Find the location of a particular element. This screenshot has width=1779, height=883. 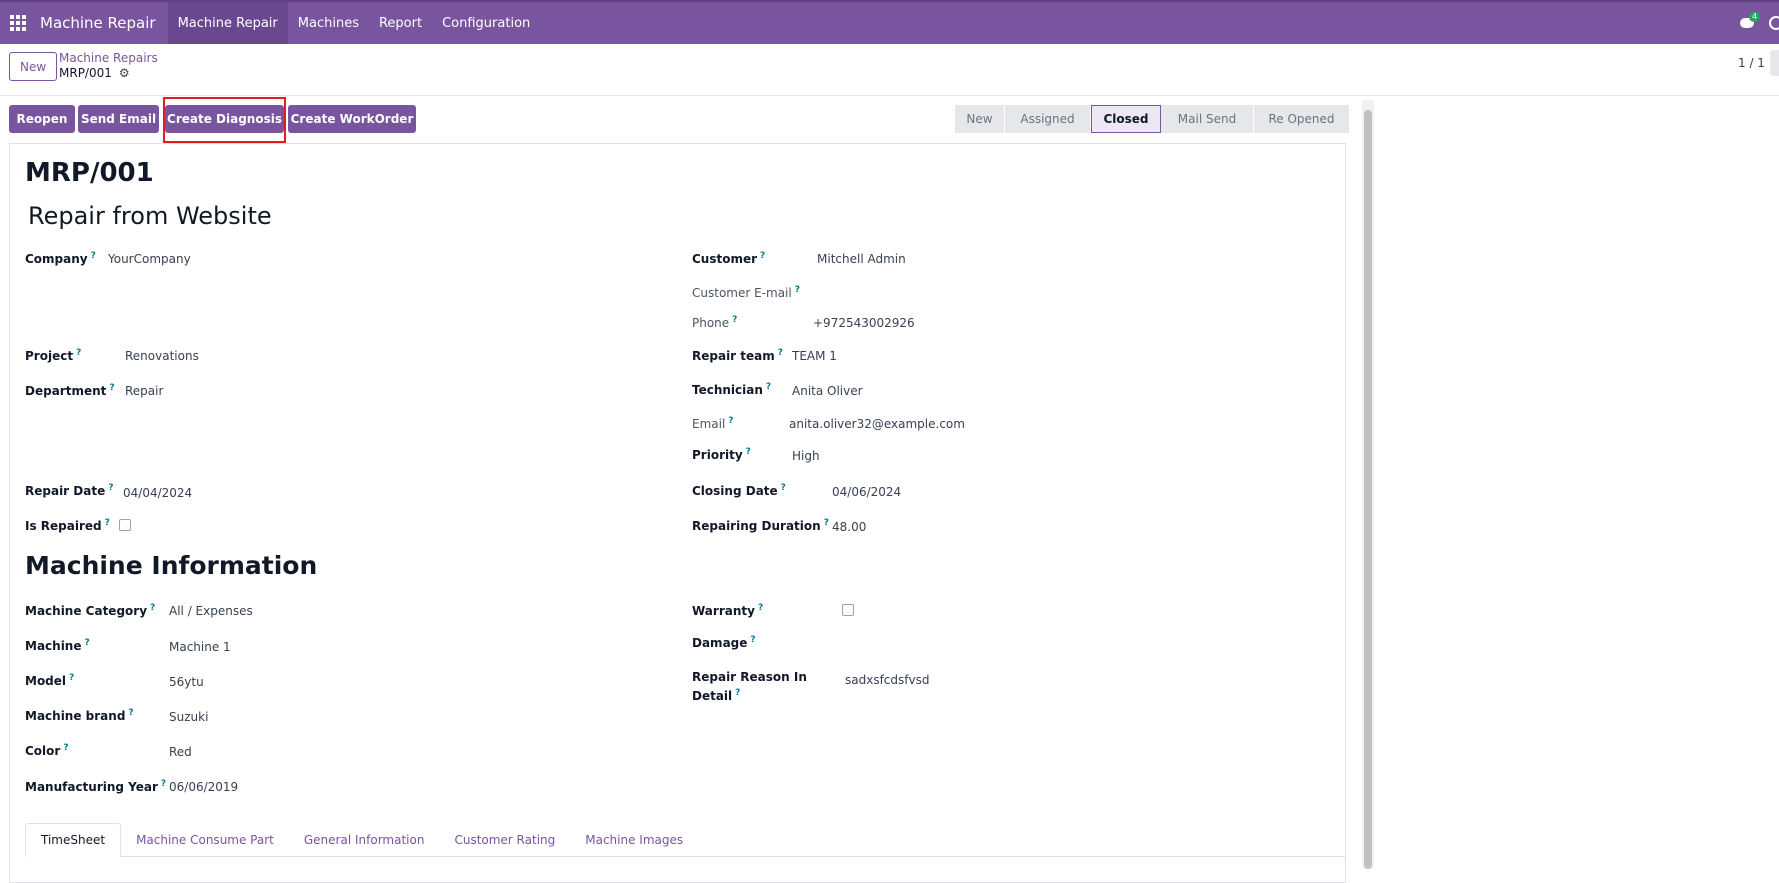

record-title: MRP/001 is located at coordinates (89, 173).